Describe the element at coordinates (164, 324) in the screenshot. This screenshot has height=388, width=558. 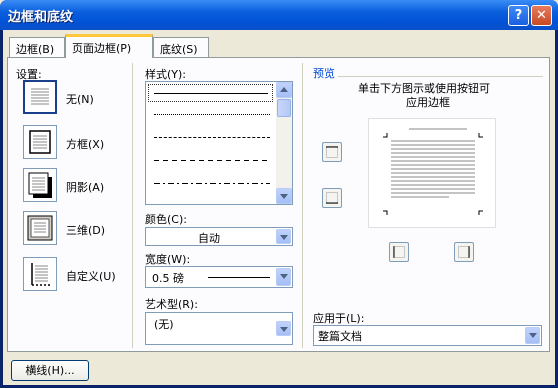
I see `art-value: (无)` at that location.